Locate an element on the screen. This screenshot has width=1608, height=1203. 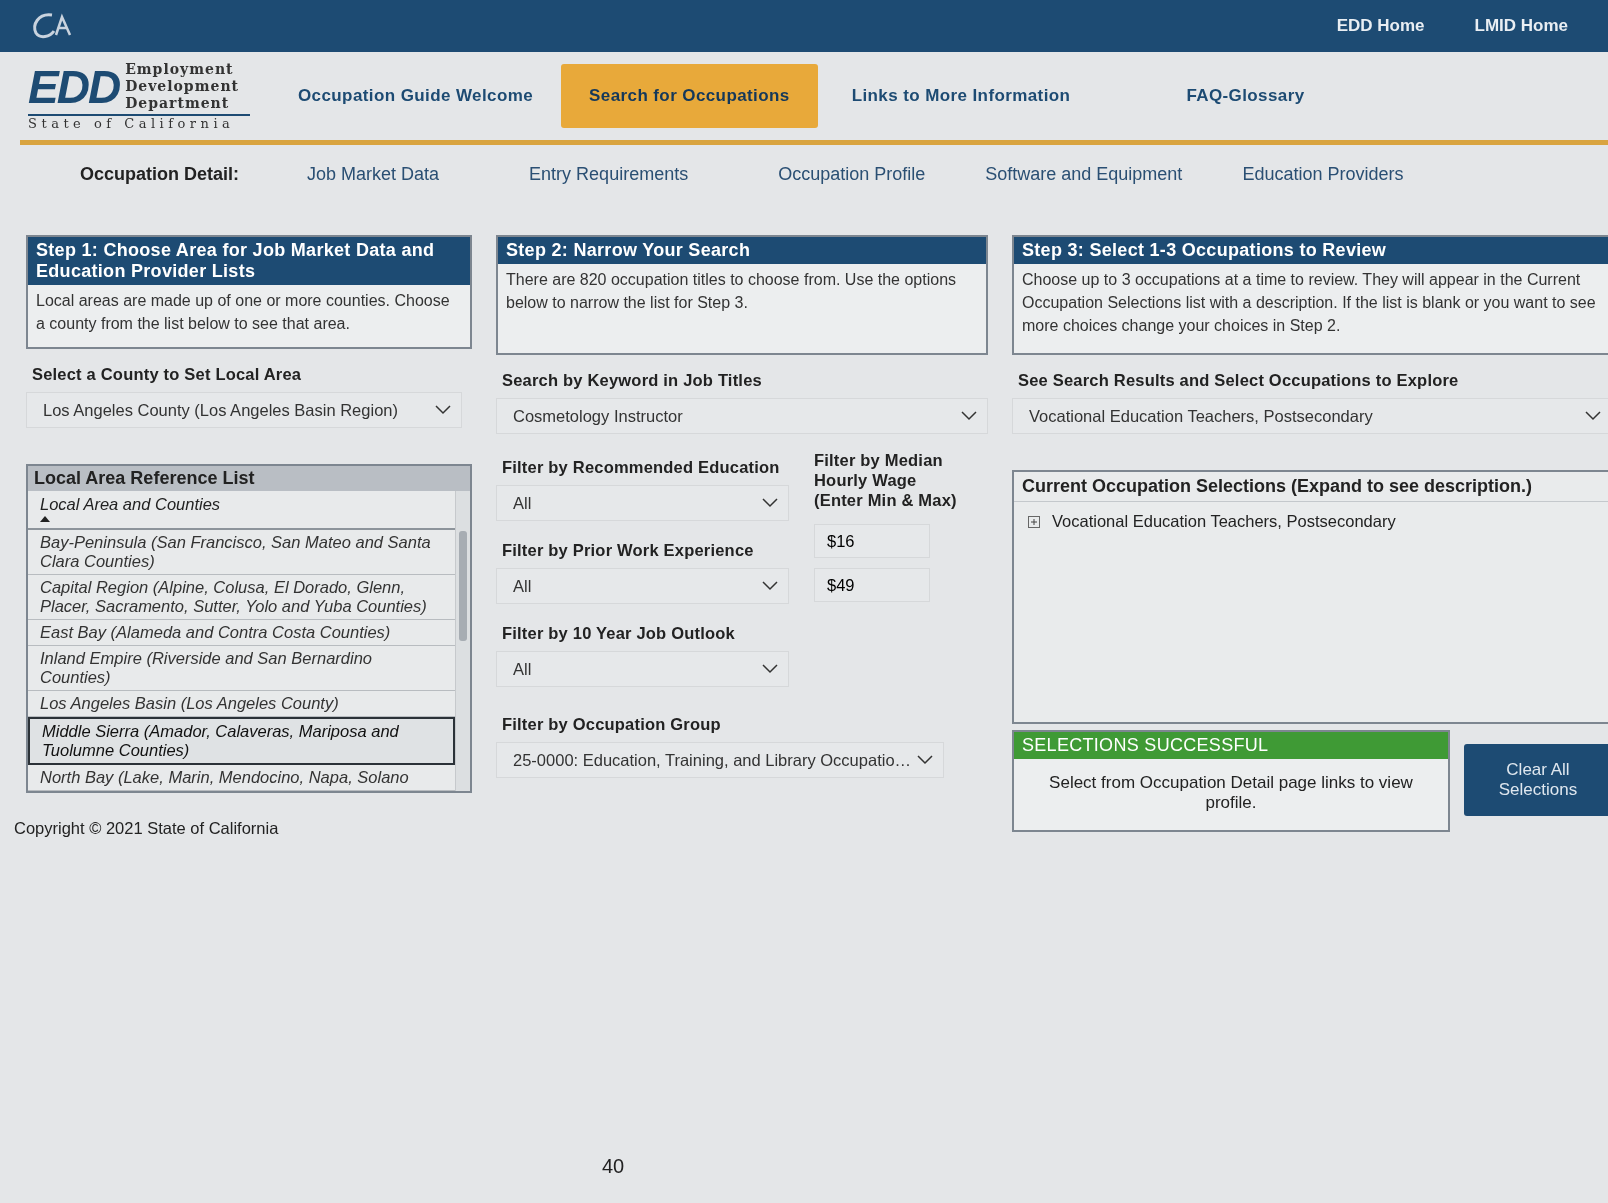
column-header: Local Area and Counties is located at coordinates (241, 510).